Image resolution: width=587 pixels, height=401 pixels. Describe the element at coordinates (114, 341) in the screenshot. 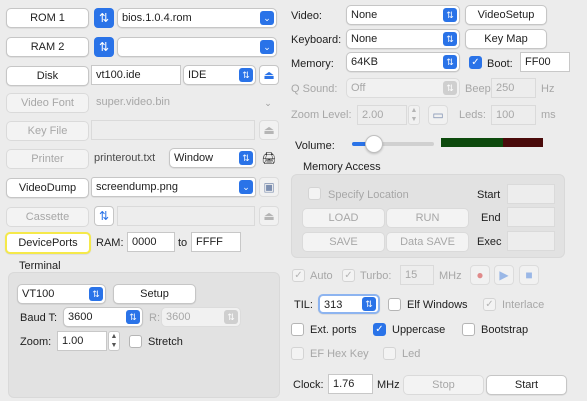

I see `zoom-stepper: ▲ ▼` at that location.